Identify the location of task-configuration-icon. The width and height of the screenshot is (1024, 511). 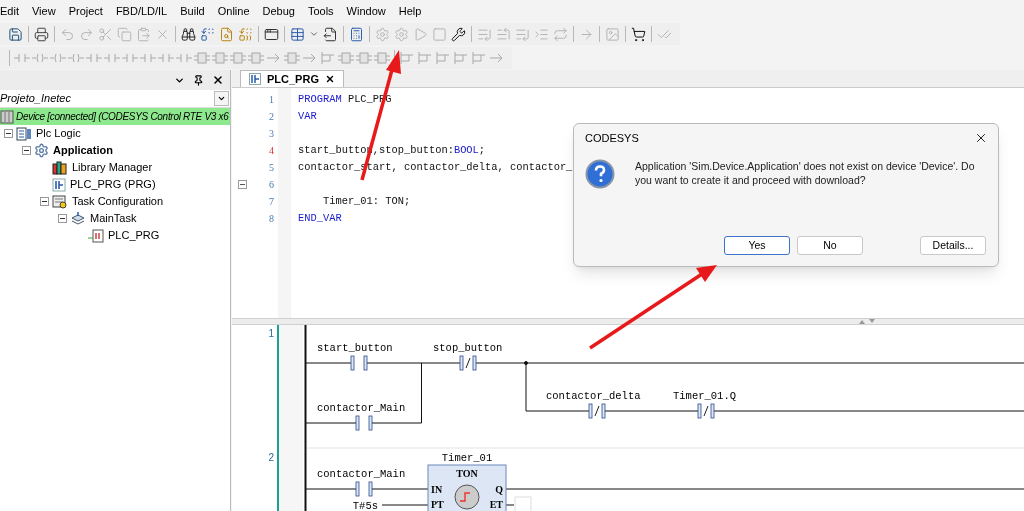
(60, 201).